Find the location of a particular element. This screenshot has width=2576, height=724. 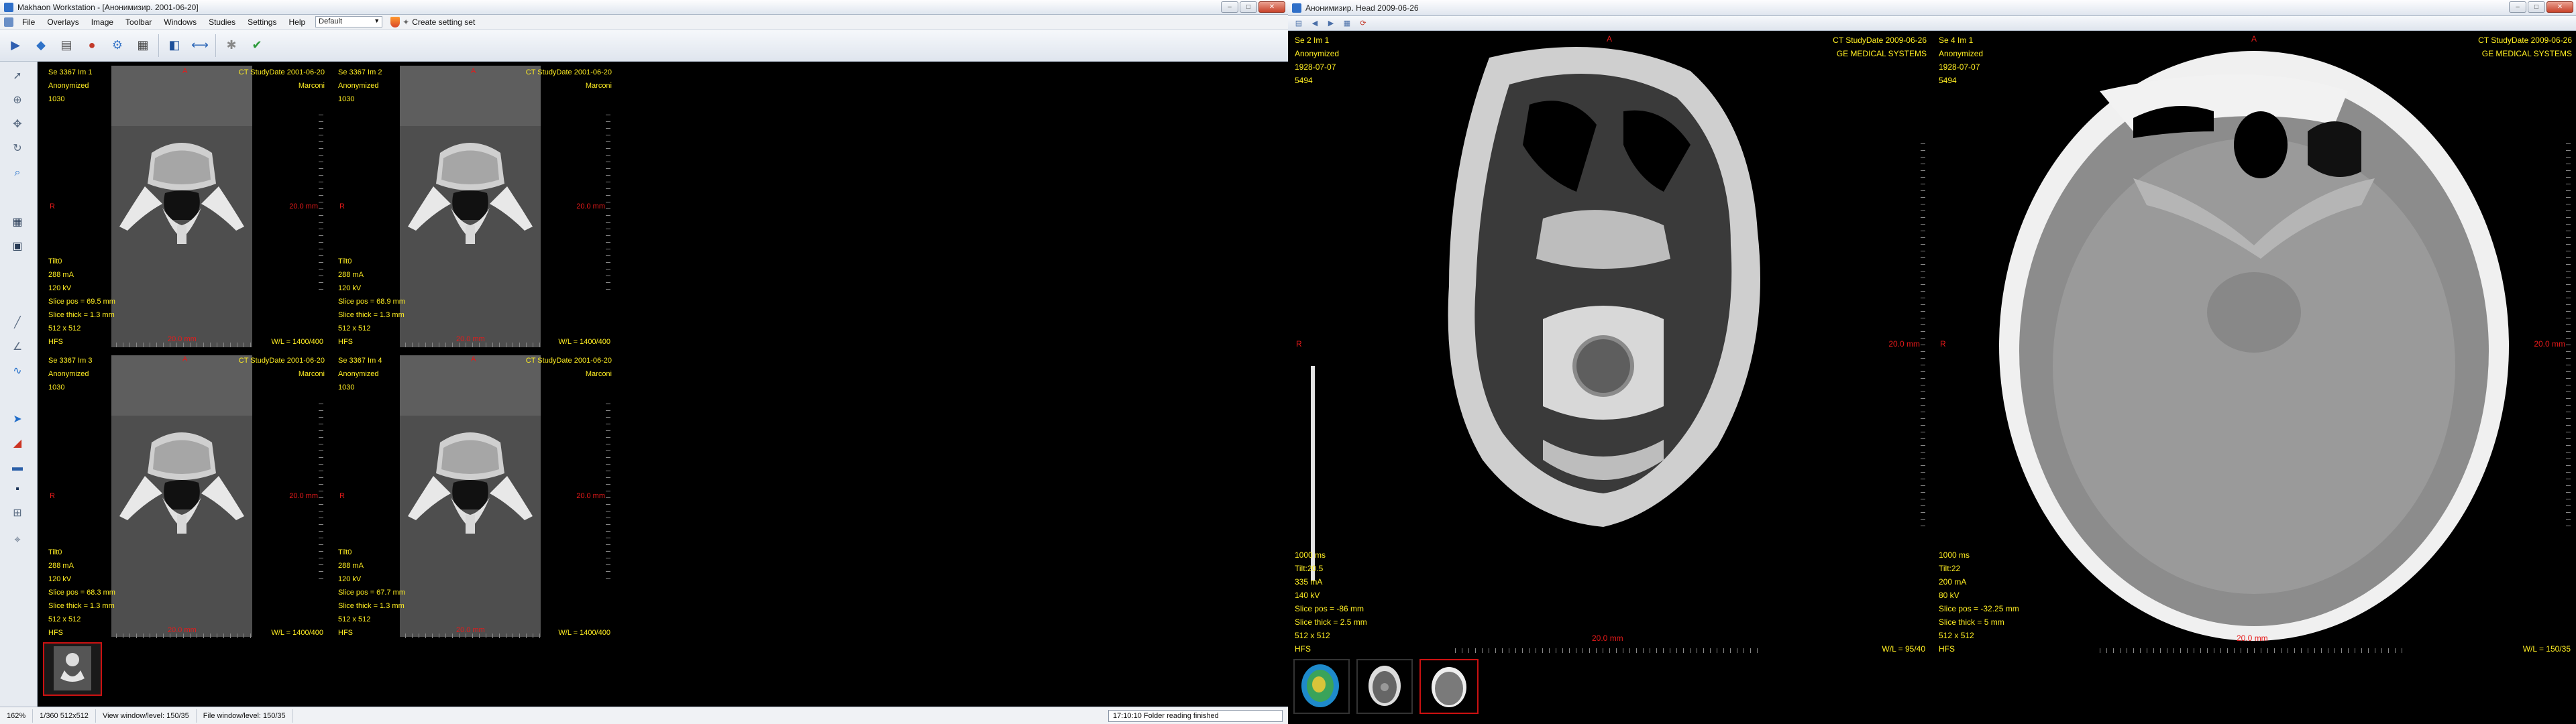

open-icon: ▶ is located at coordinates (15, 46).